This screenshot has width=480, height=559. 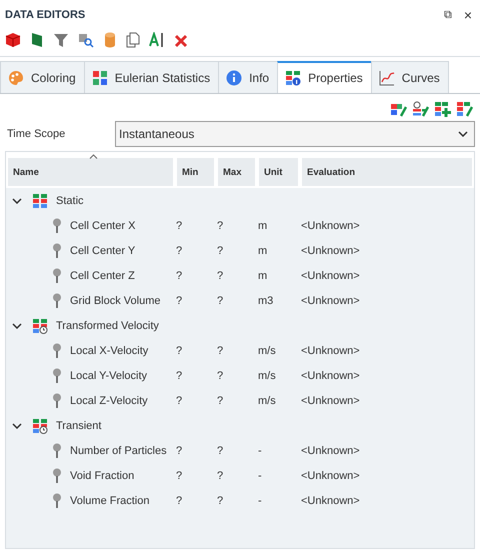 I want to click on time-scope-dropdown: Instantaneous, so click(x=295, y=134).